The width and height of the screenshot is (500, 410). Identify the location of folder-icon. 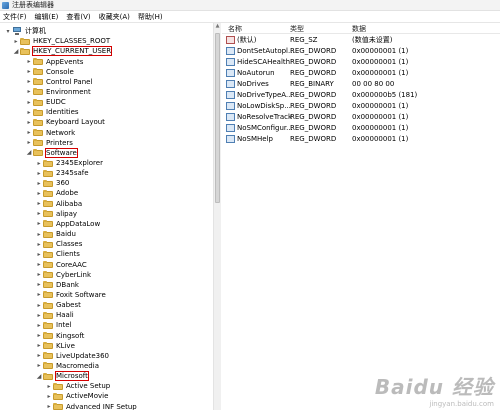
(48, 173).